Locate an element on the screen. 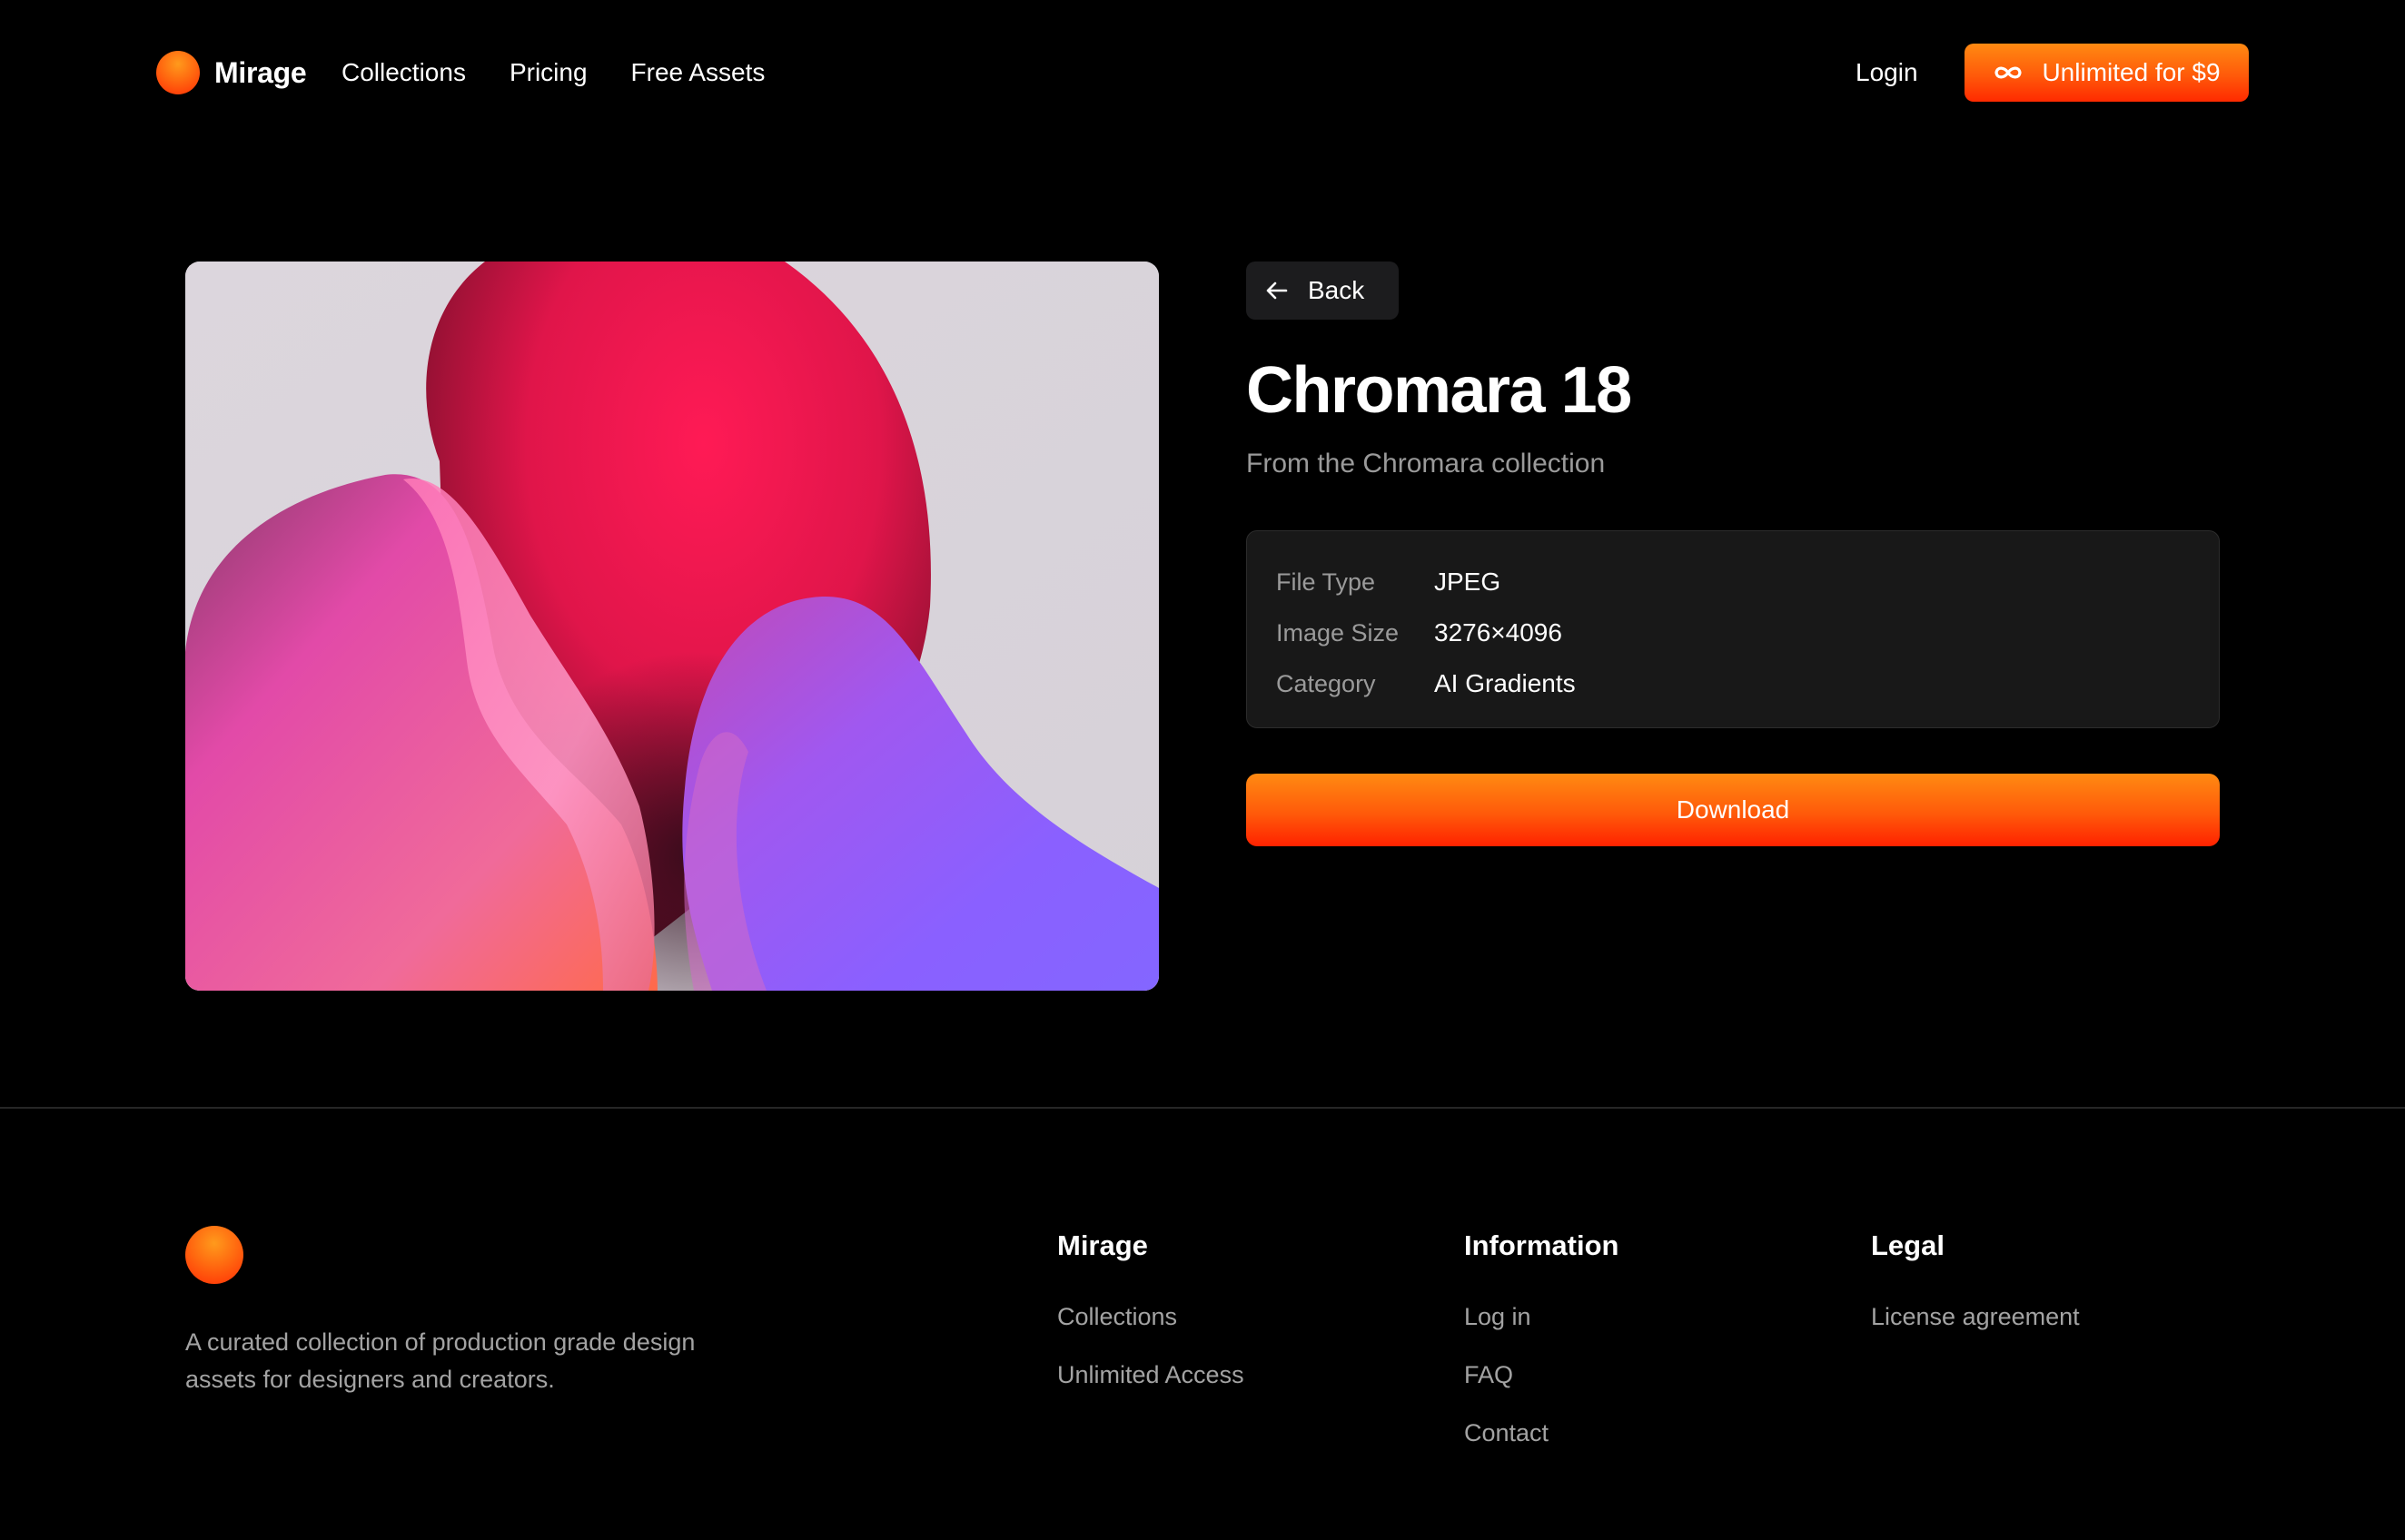 The width and height of the screenshot is (2405, 1540). spec-key: Image Size is located at coordinates (1338, 632).